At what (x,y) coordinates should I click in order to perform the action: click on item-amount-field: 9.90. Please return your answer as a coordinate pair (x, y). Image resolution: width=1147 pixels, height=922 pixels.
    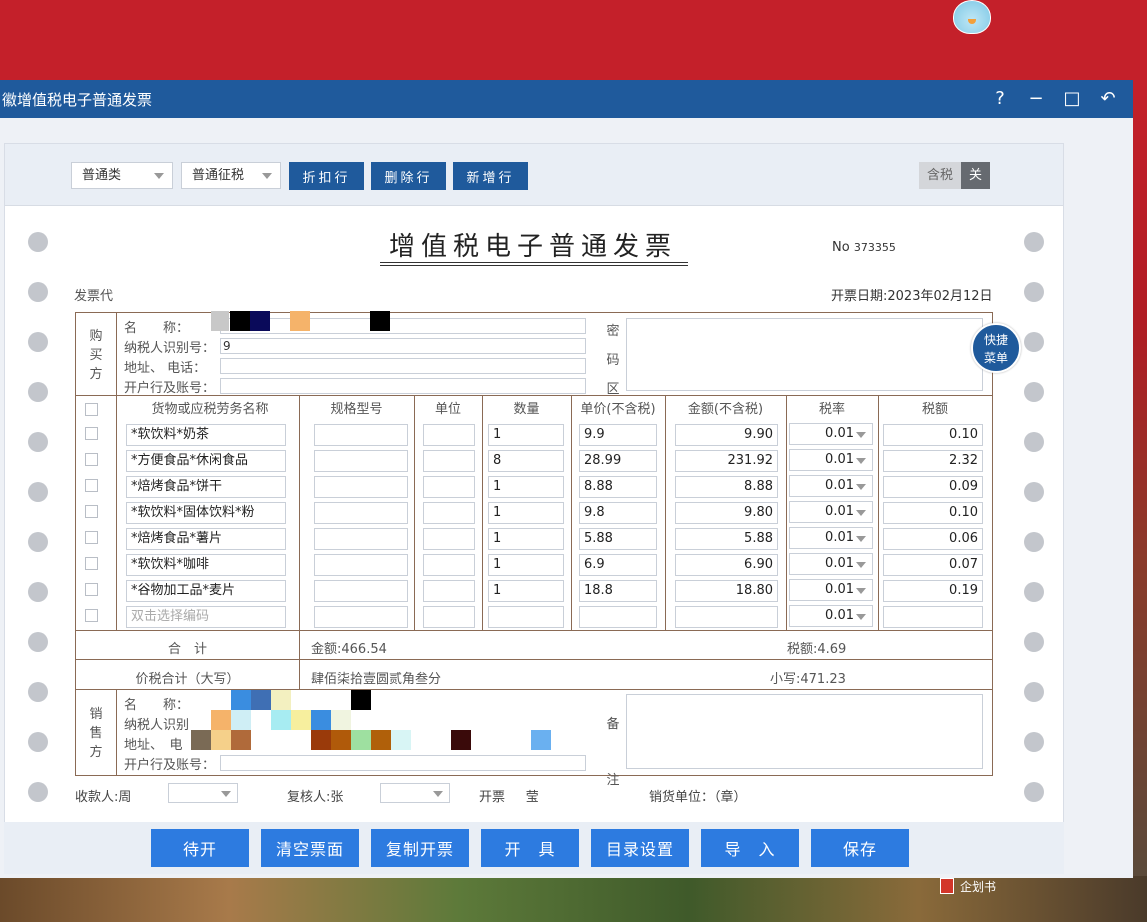
    Looking at the image, I should click on (726, 435).